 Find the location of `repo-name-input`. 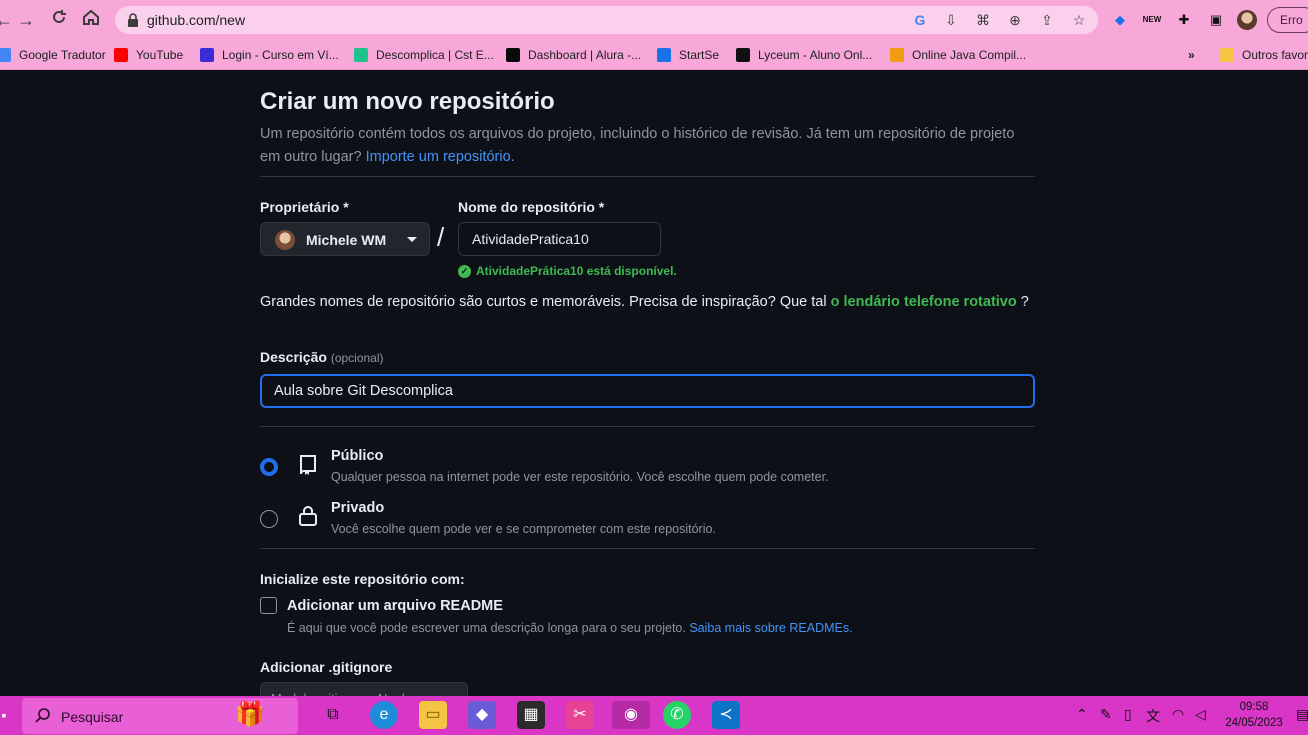

repo-name-input is located at coordinates (559, 239).